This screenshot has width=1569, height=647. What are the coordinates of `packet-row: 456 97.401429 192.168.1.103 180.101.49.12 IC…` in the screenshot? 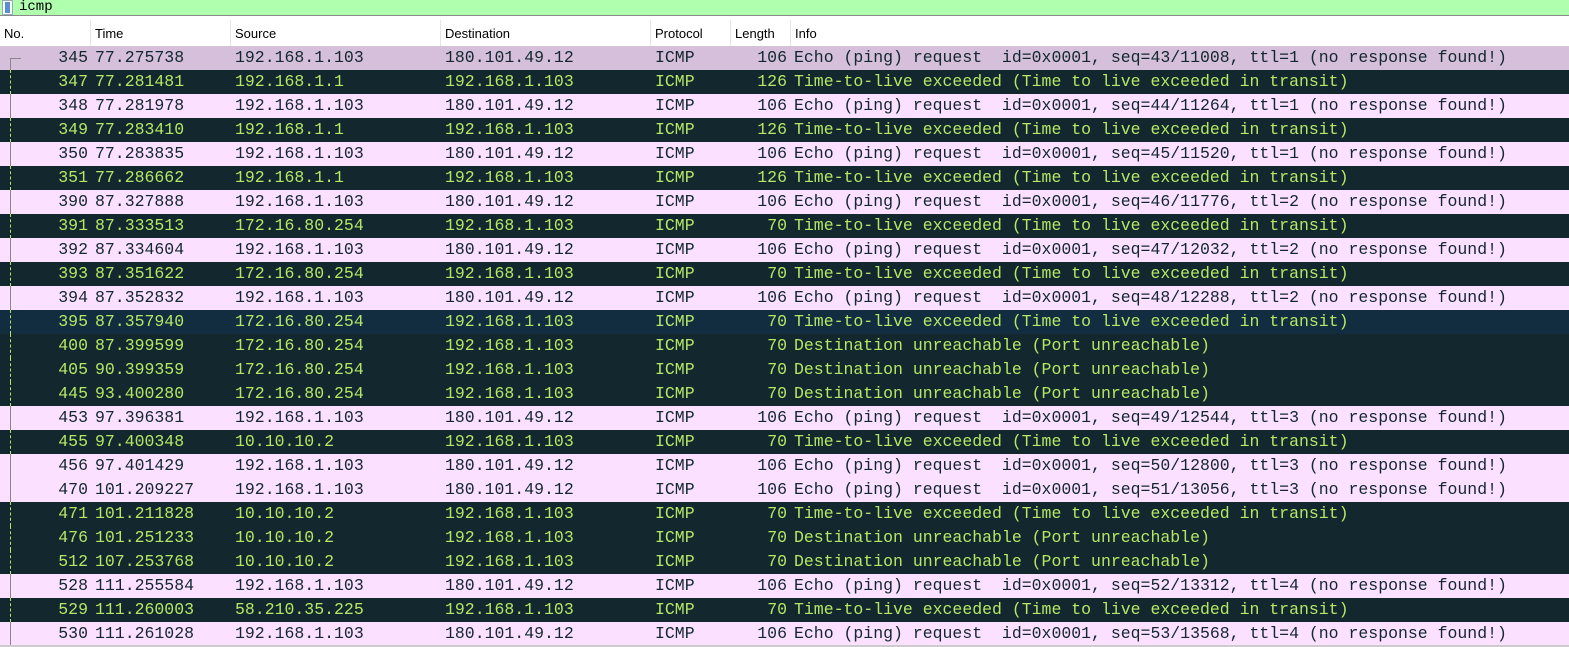 It's located at (784, 466).